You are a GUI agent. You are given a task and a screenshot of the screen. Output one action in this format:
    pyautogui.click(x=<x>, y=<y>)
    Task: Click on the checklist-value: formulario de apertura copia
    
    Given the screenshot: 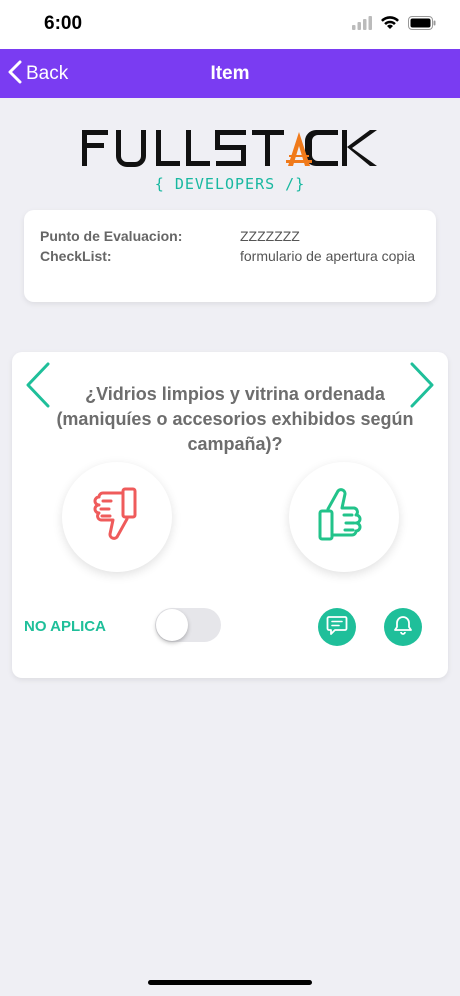 What is the action you would take?
    pyautogui.click(x=328, y=256)
    